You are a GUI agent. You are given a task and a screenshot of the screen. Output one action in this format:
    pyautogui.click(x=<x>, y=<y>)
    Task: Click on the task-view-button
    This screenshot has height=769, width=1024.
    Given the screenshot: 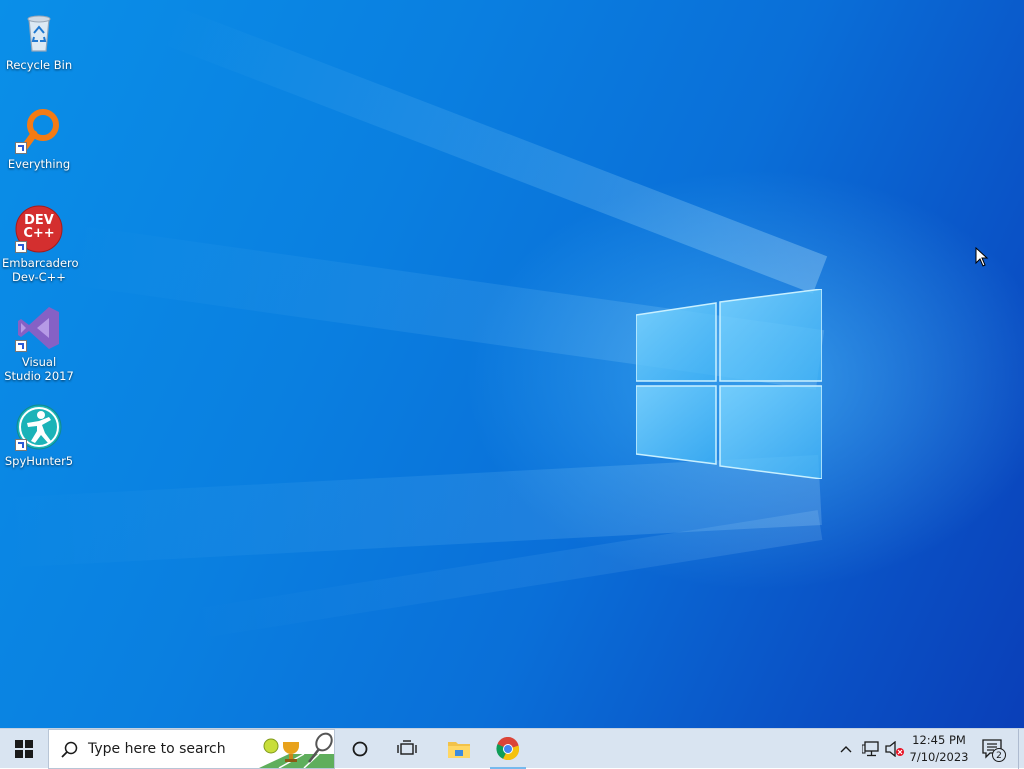 What is the action you would take?
    pyautogui.click(x=407, y=749)
    